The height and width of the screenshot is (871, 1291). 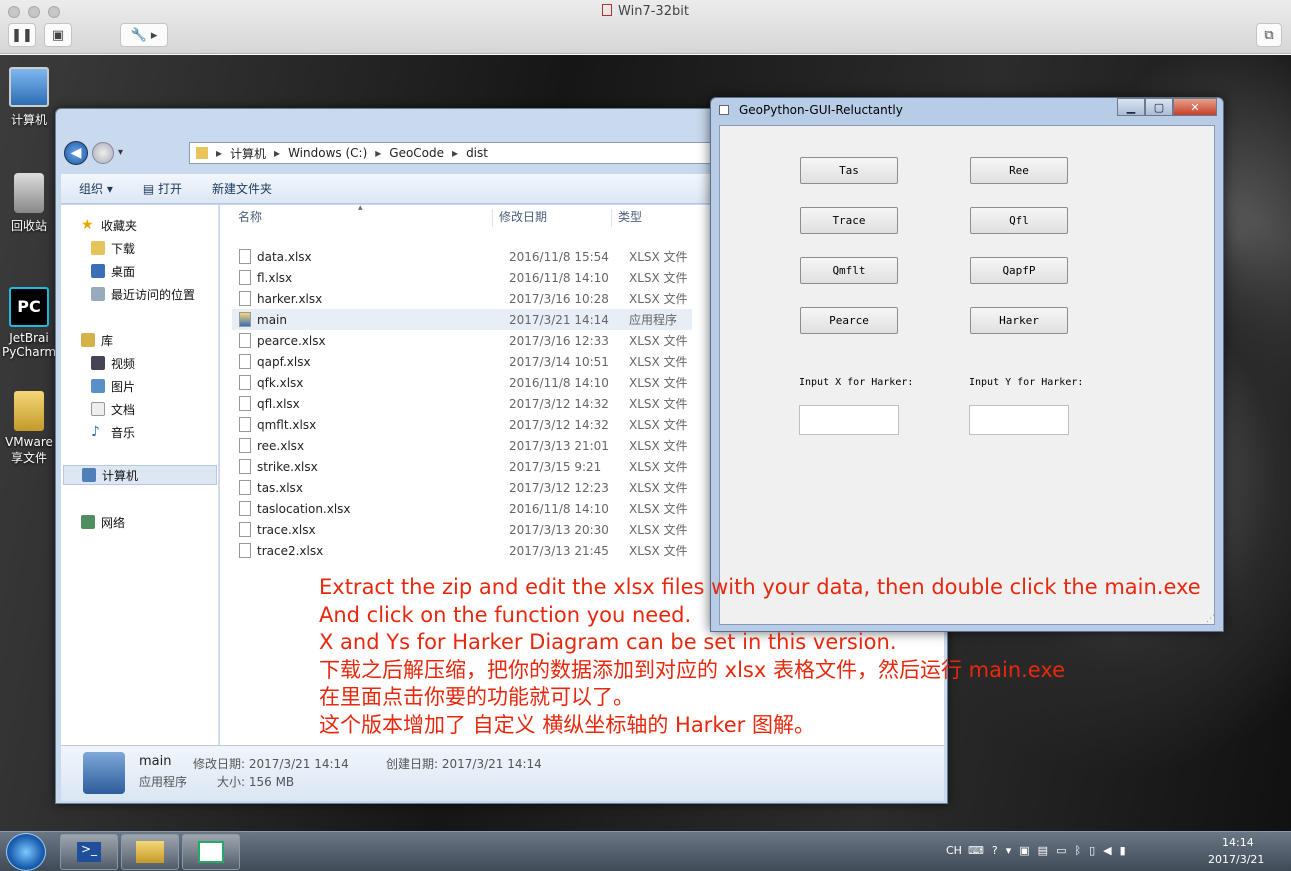 I want to click on settings-button: 🔧 ▸, so click(x=144, y=35).